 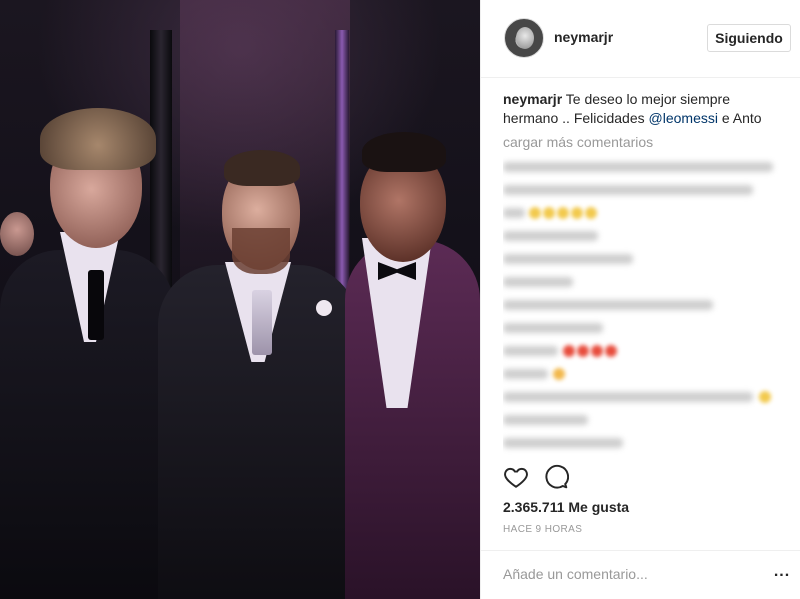 I want to click on avatar, so click(x=524, y=38).